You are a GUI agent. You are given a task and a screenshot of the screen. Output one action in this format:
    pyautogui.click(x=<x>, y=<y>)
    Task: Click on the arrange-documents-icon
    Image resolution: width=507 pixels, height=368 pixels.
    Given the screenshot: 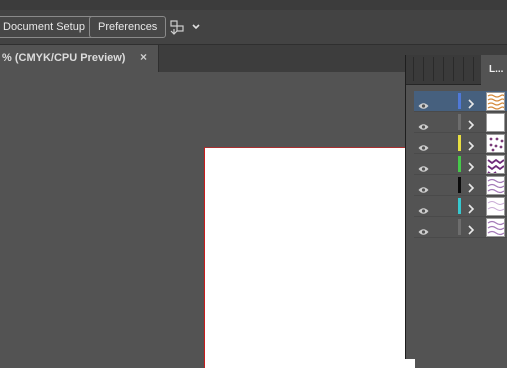 What is the action you would take?
    pyautogui.click(x=185, y=27)
    